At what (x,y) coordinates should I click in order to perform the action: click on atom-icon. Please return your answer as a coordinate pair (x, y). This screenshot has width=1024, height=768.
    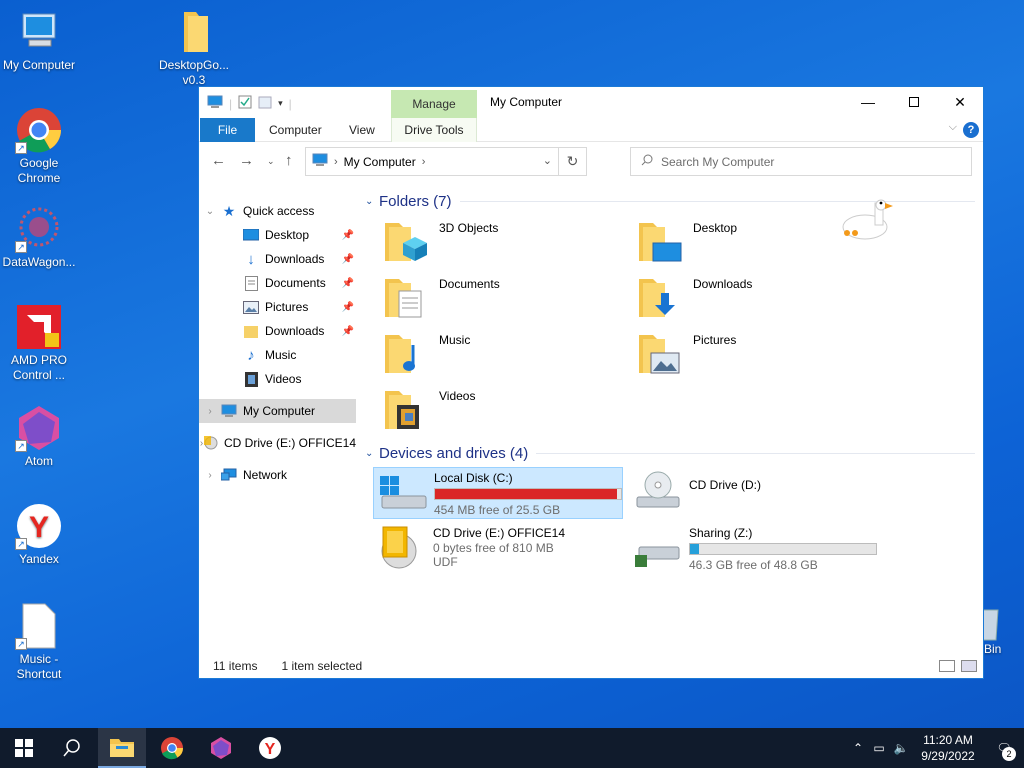
    Looking at the image, I should click on (221, 748).